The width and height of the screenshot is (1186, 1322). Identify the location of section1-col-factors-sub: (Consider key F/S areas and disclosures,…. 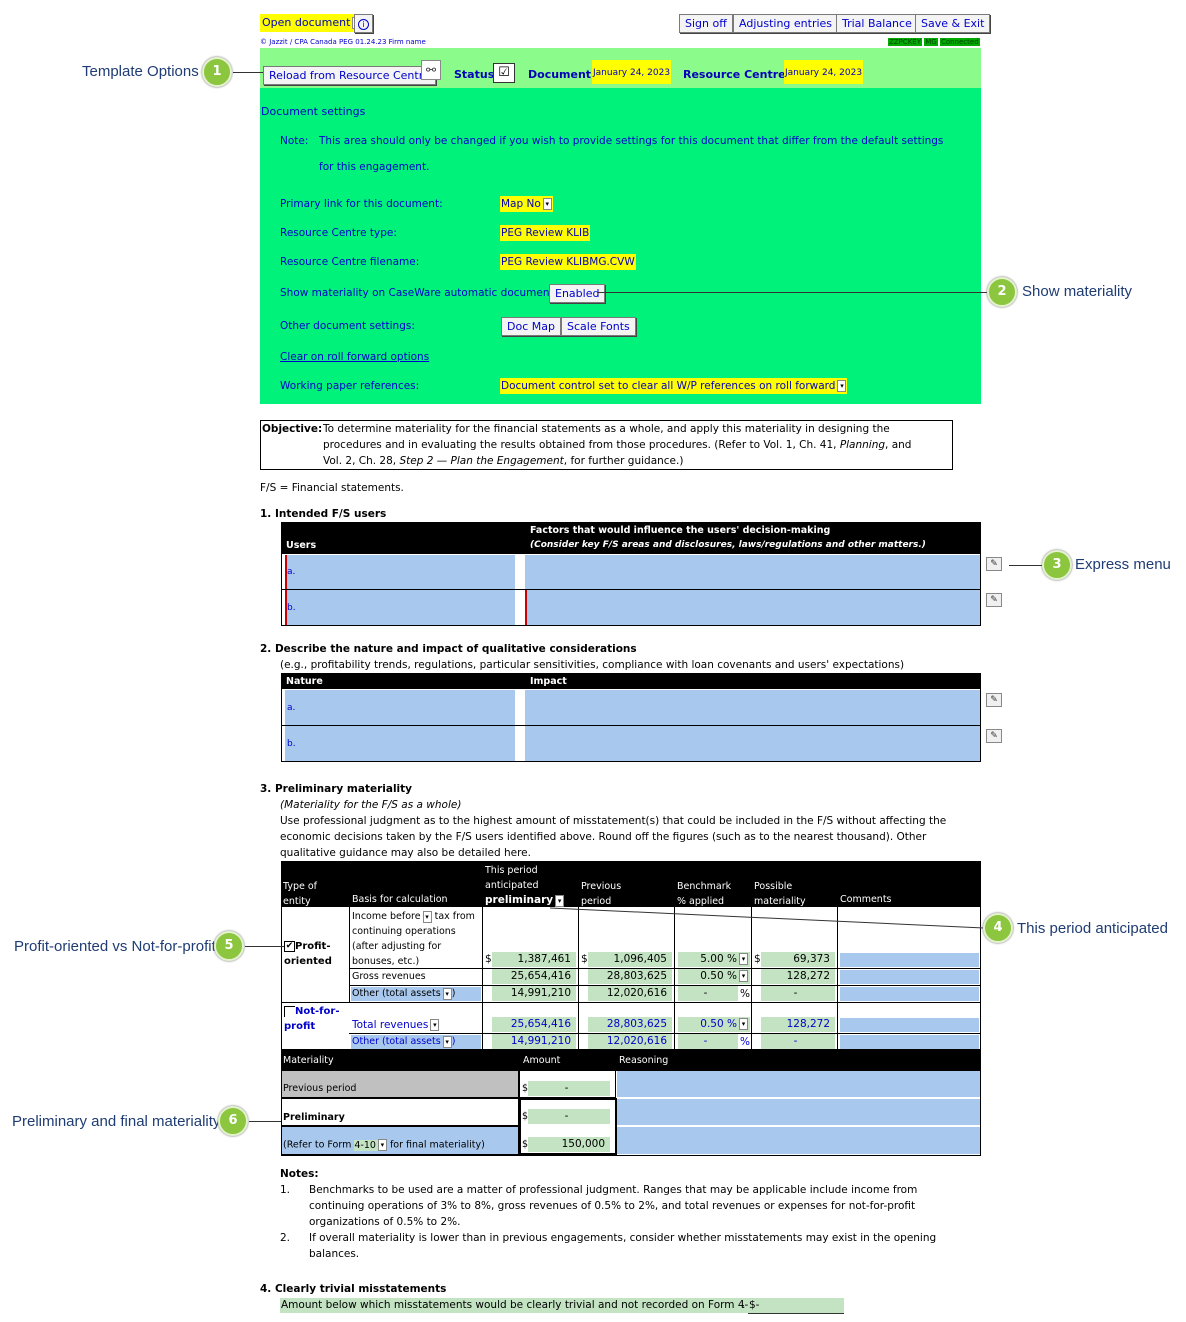
(728, 545).